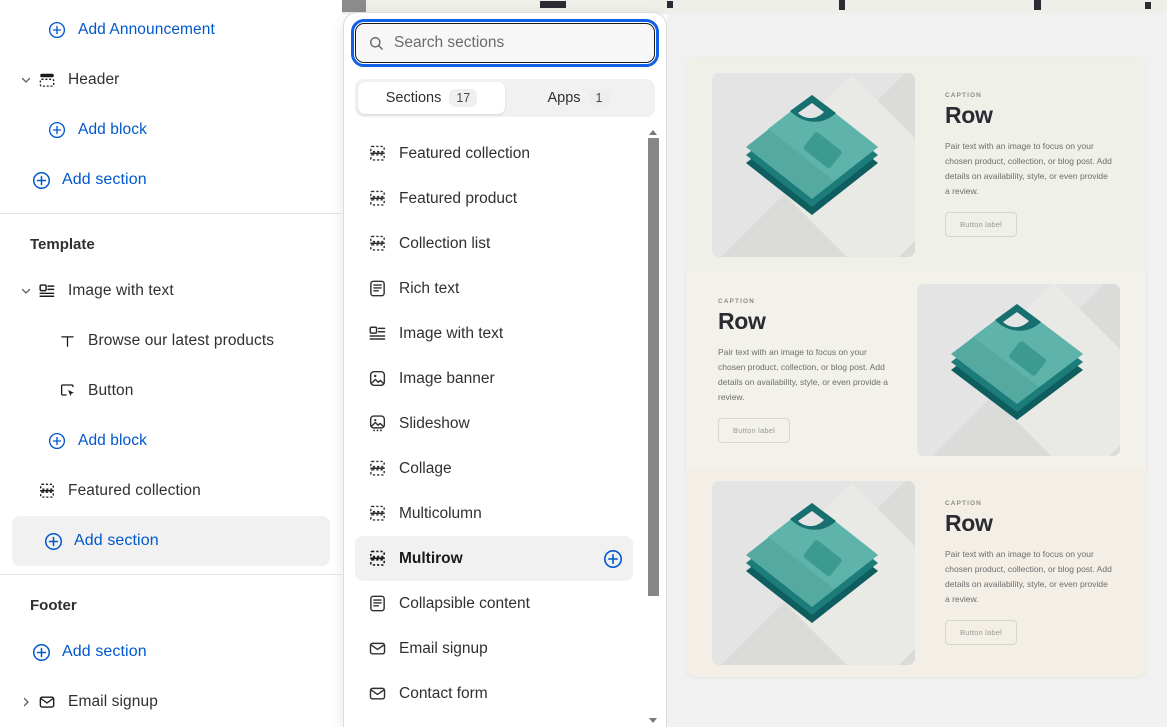 Image resolution: width=1167 pixels, height=727 pixels. Describe the element at coordinates (464, 153) in the screenshot. I see `list-item-label: Featured collection` at that location.